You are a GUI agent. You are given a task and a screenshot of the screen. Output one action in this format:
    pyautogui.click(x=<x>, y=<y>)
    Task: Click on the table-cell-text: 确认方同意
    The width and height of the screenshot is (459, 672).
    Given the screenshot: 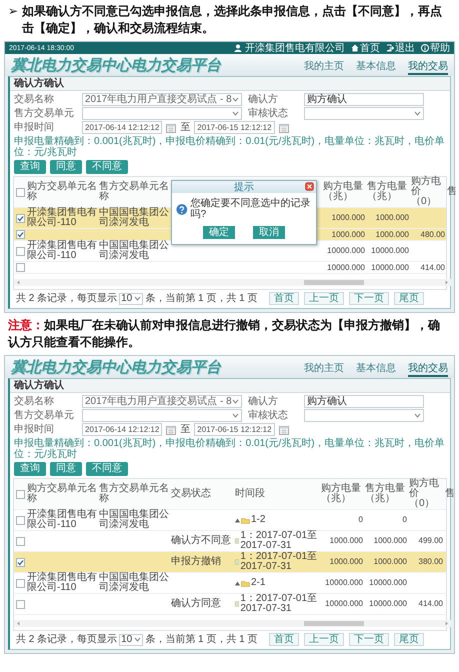 What is the action you would take?
    pyautogui.click(x=196, y=604)
    